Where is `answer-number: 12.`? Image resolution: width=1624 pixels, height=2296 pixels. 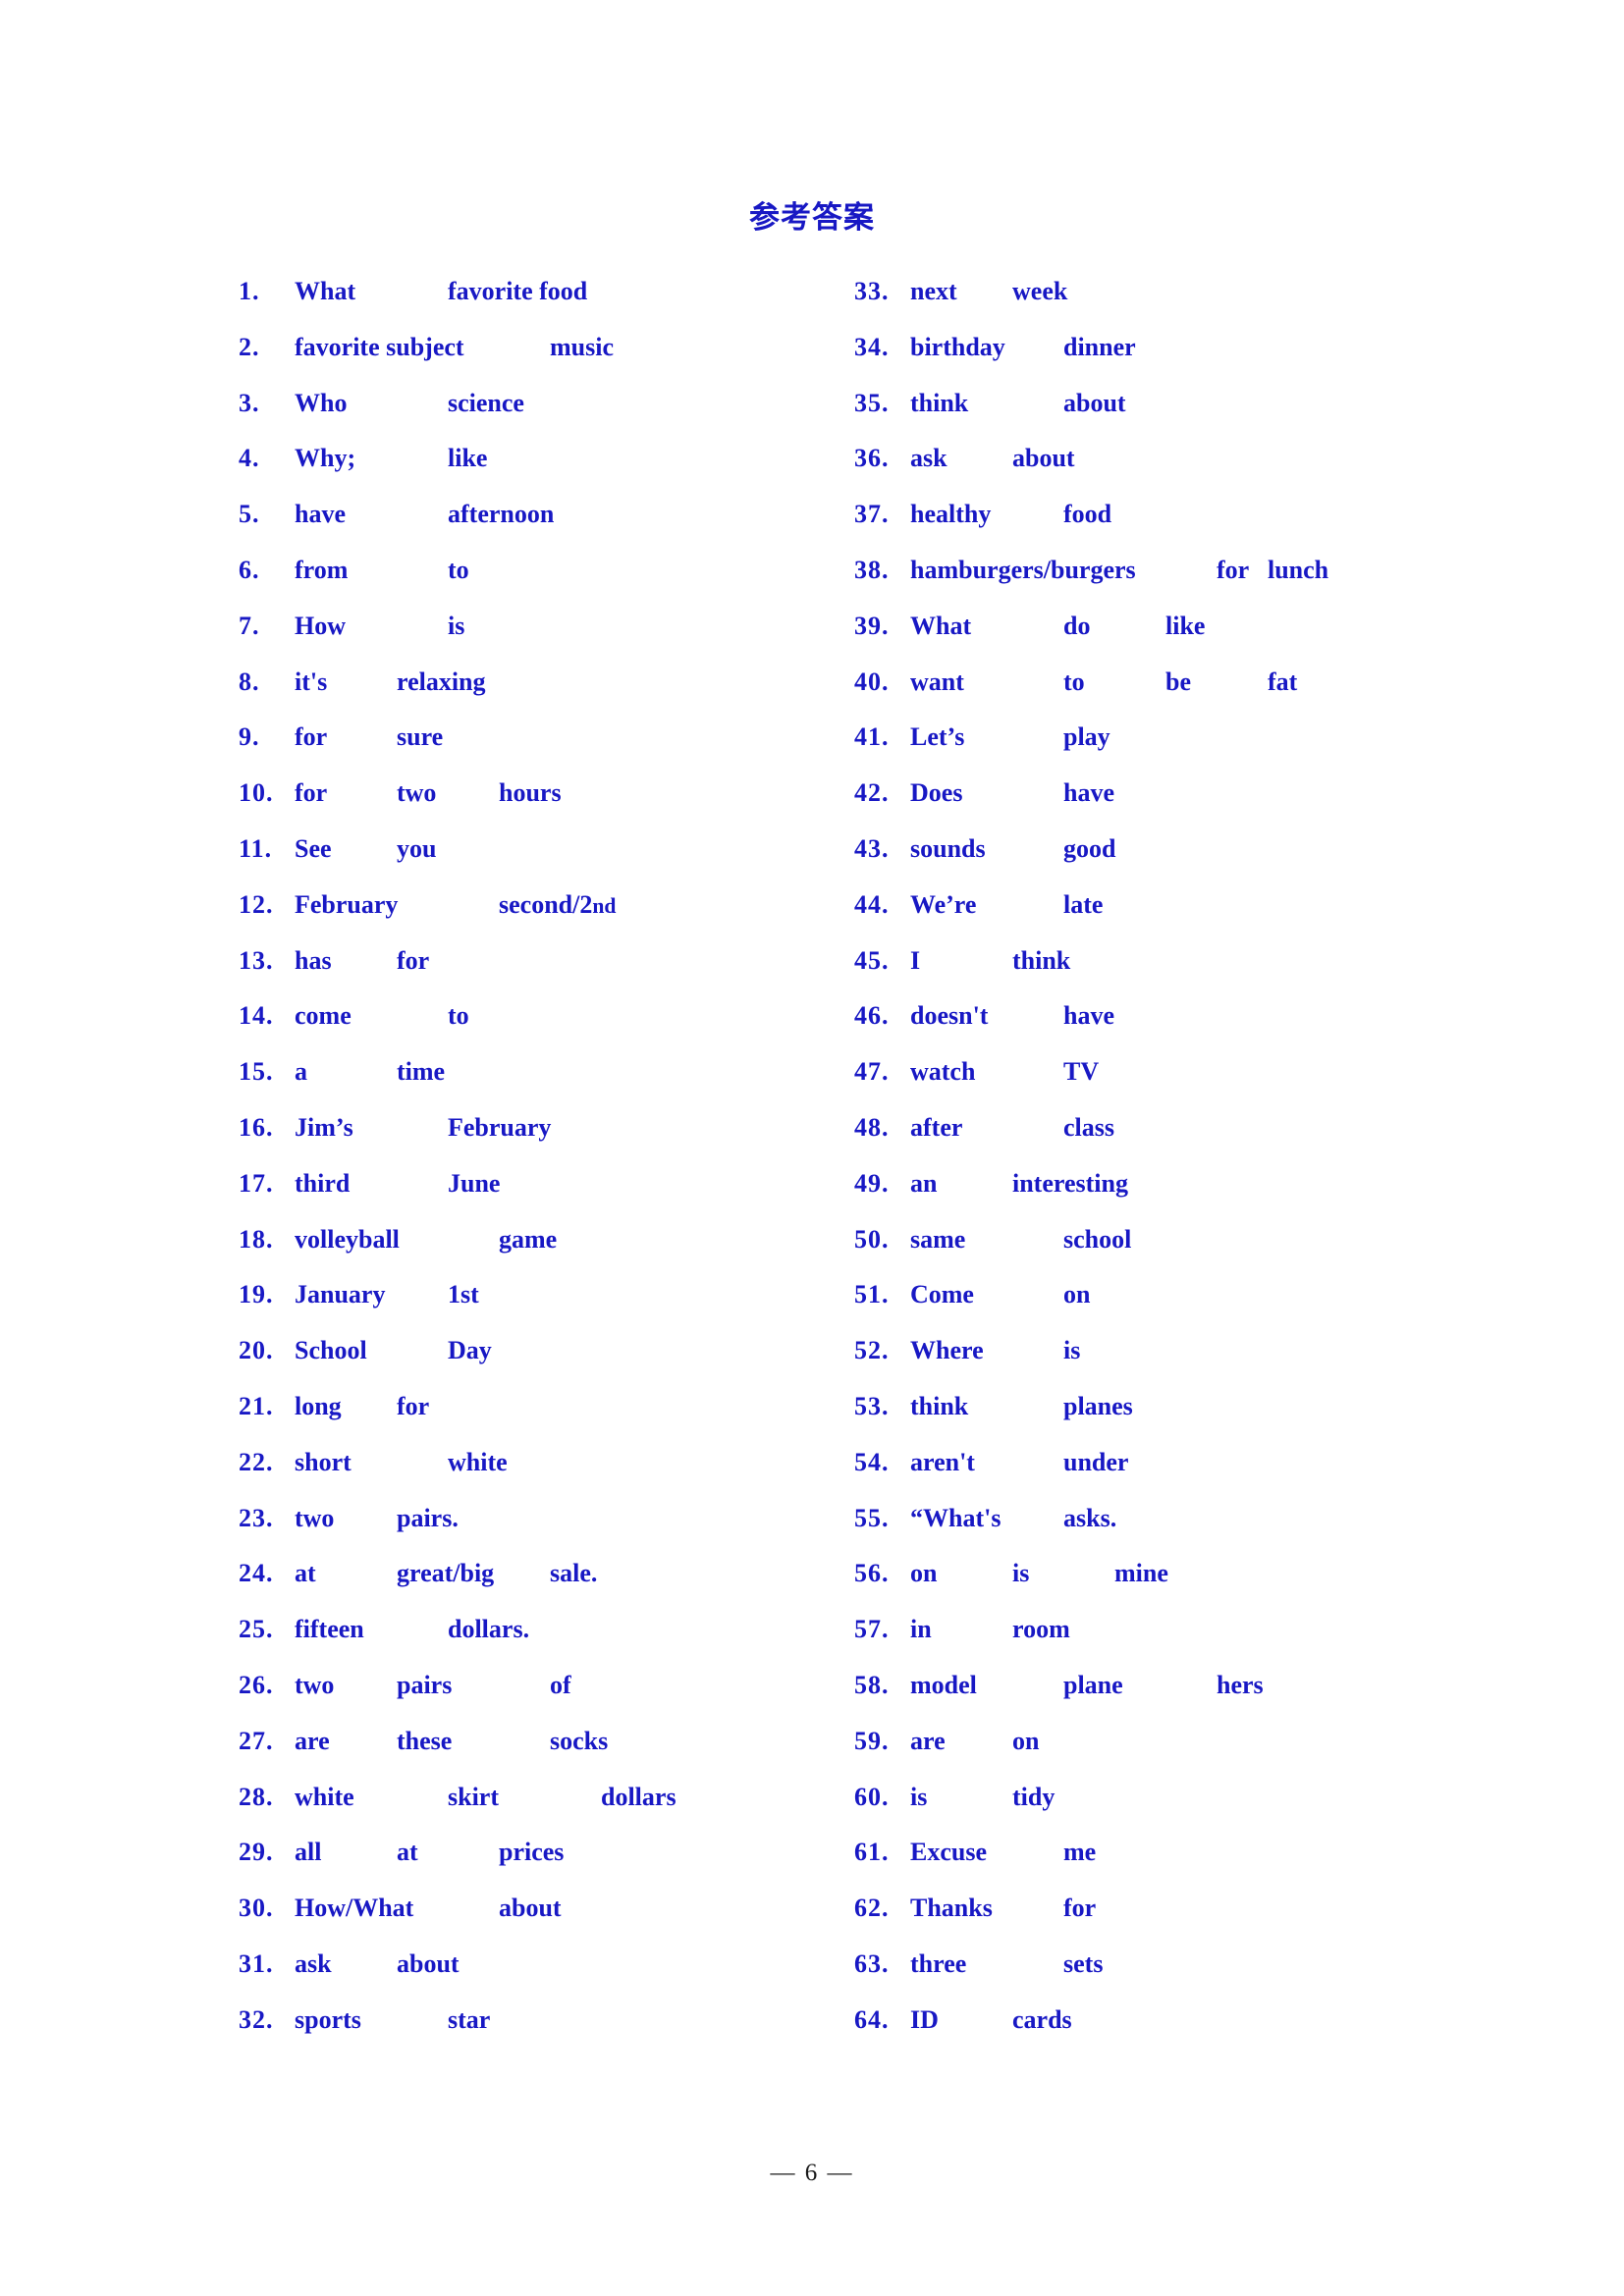
answer-number: 12. is located at coordinates (256, 904).